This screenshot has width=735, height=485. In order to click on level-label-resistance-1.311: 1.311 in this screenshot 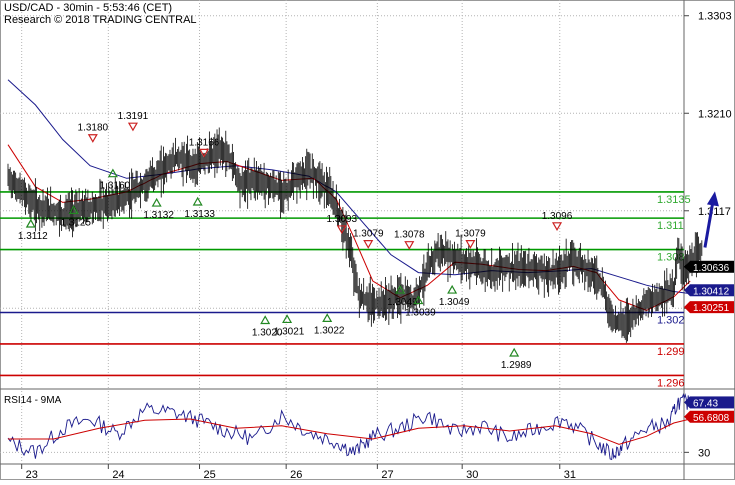, I will do `click(670, 226)`.